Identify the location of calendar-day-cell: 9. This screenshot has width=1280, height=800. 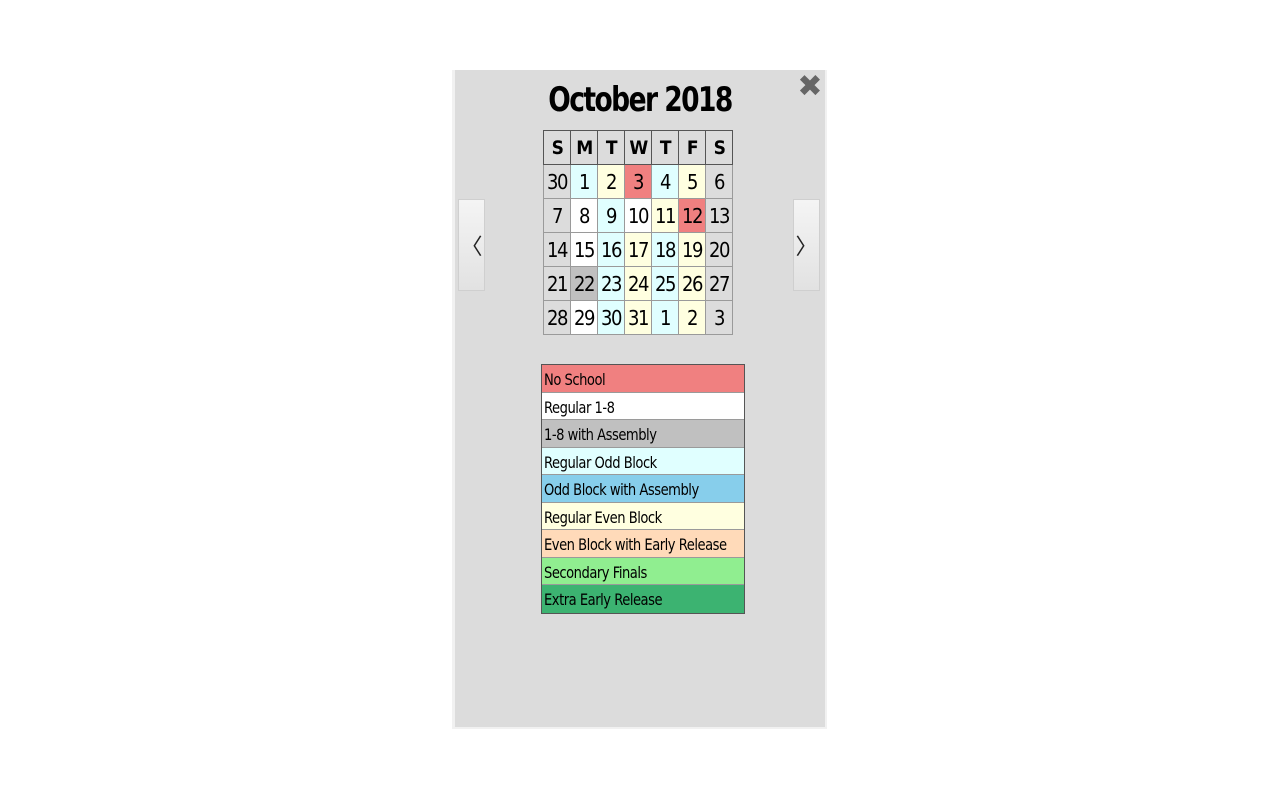
(611, 215).